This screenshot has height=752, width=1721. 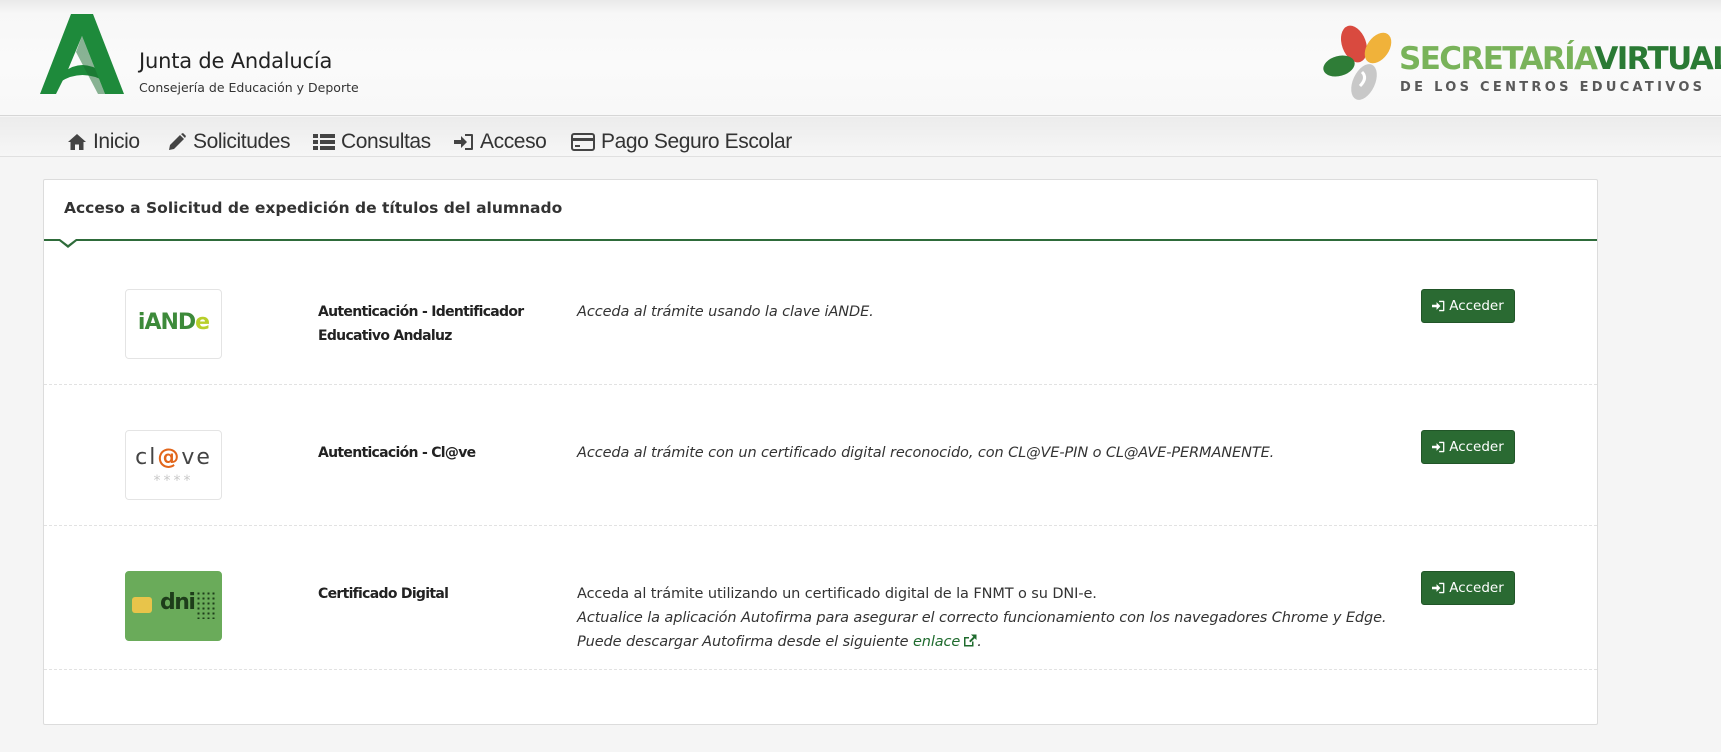 I want to click on external-link-icon, so click(x=970, y=640).